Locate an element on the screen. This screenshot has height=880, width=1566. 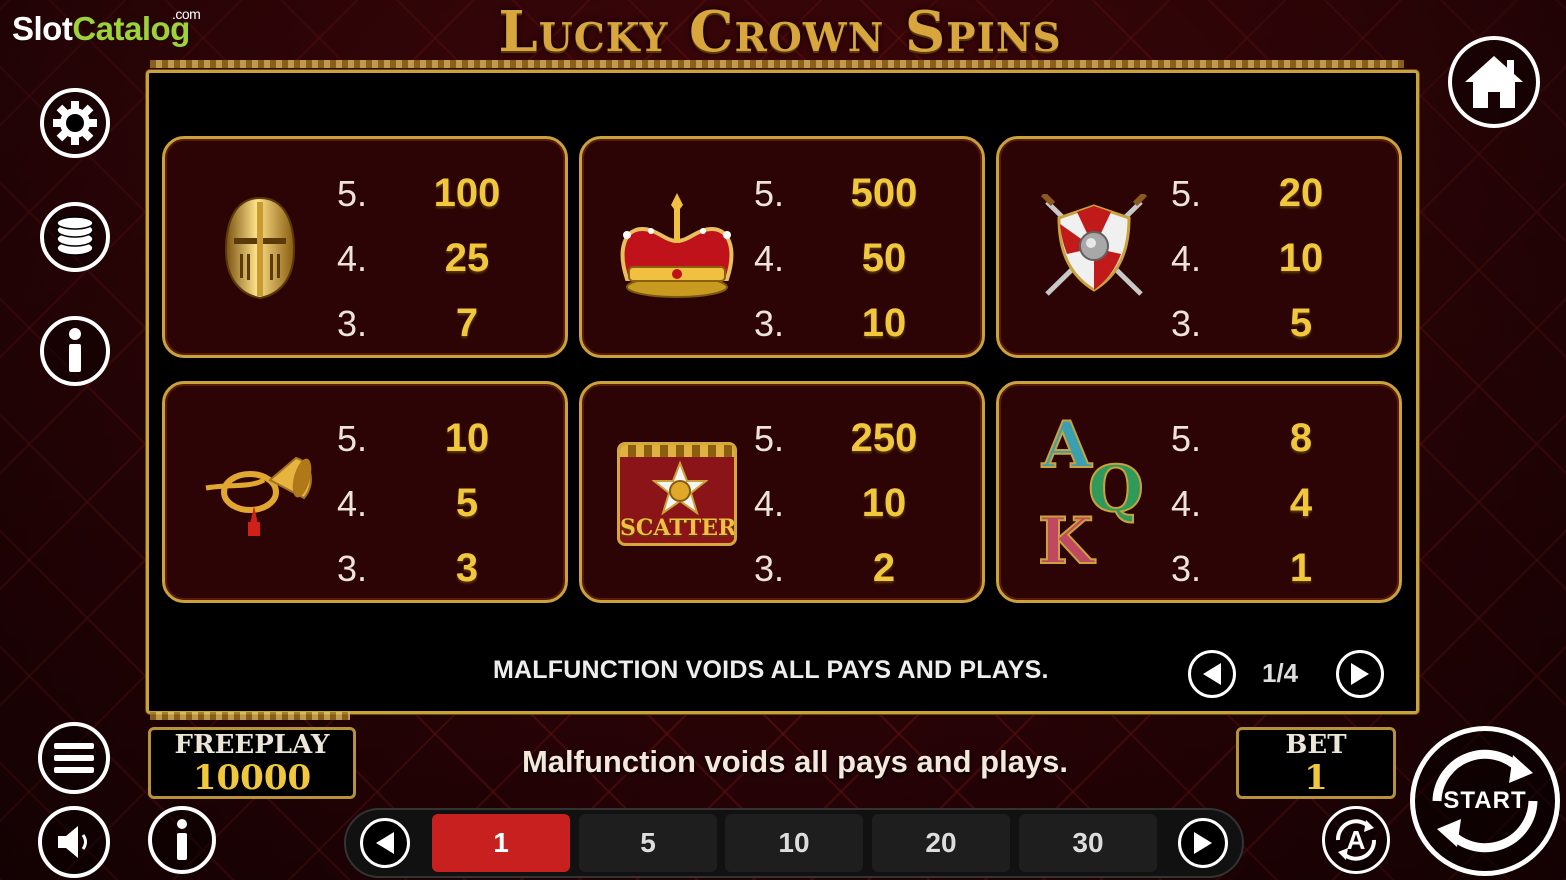
next-page-button is located at coordinates (1360, 674).